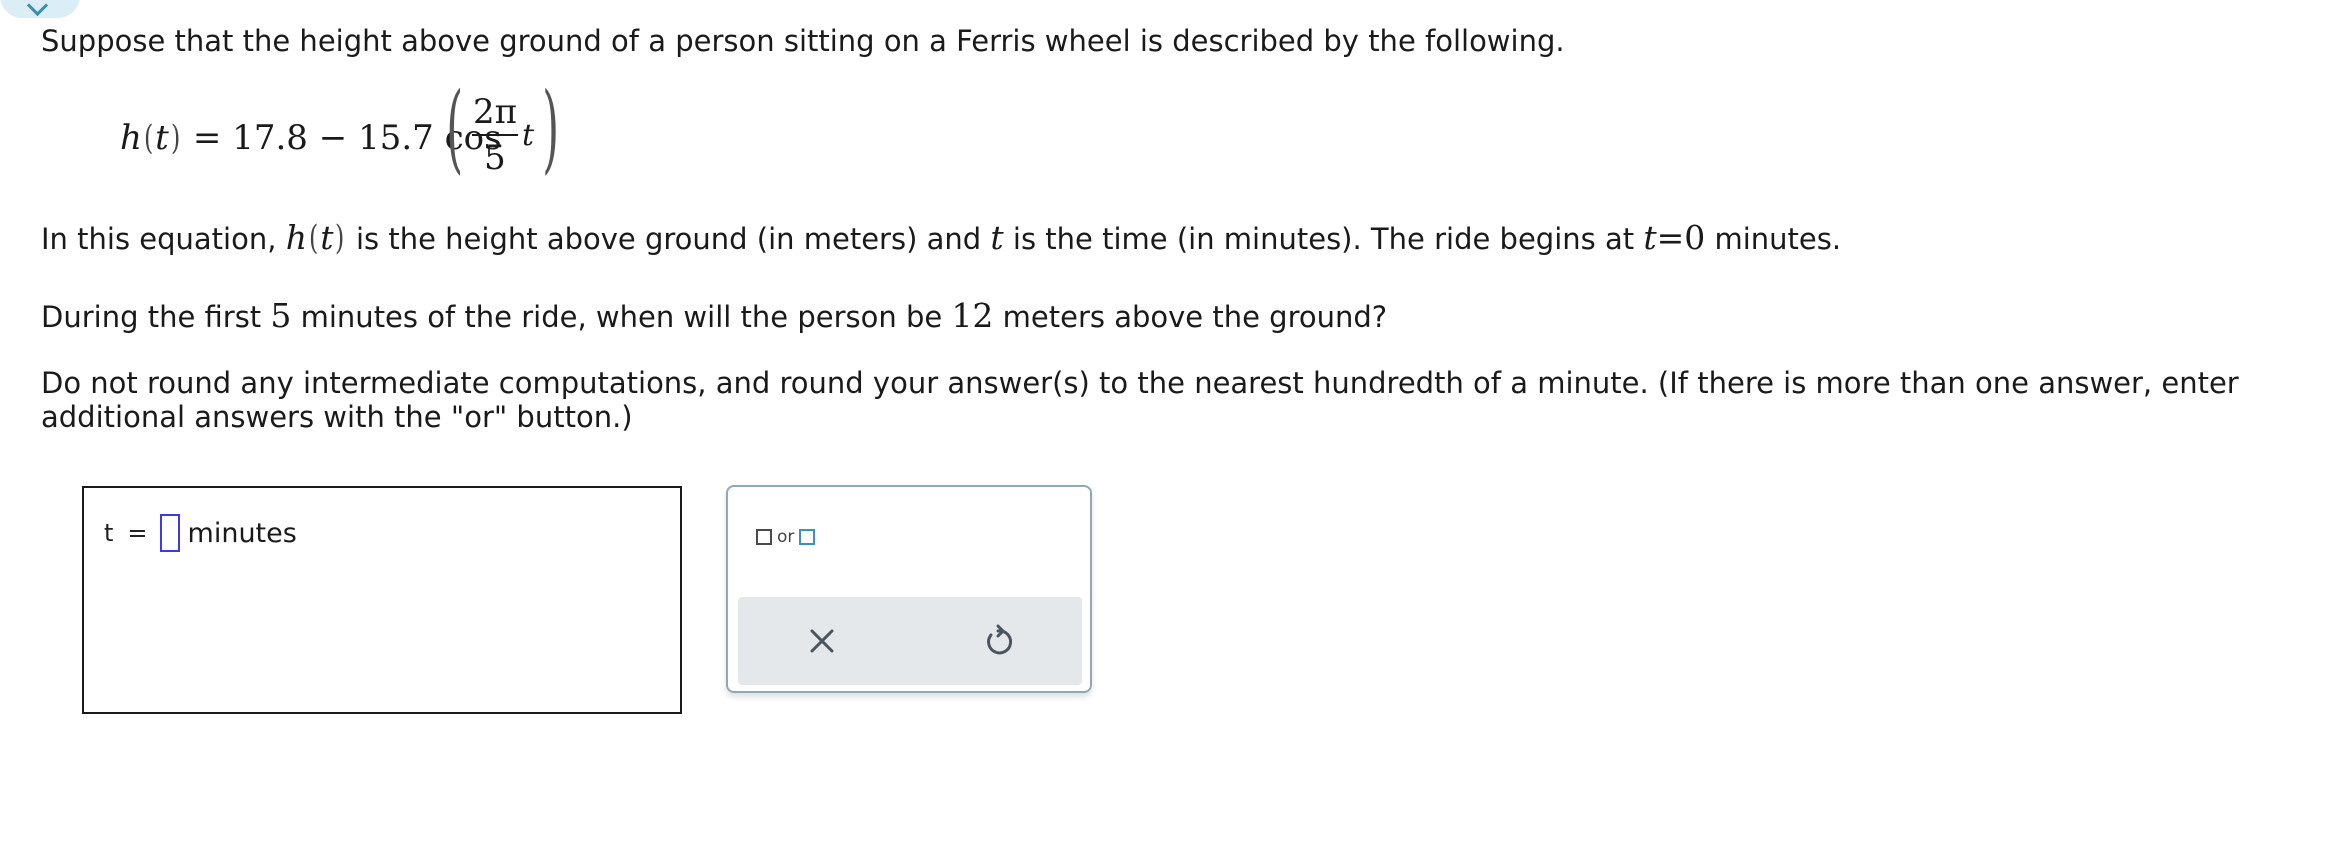 This screenshot has height=844, width=2330. I want to click on or-label: or, so click(786, 537).